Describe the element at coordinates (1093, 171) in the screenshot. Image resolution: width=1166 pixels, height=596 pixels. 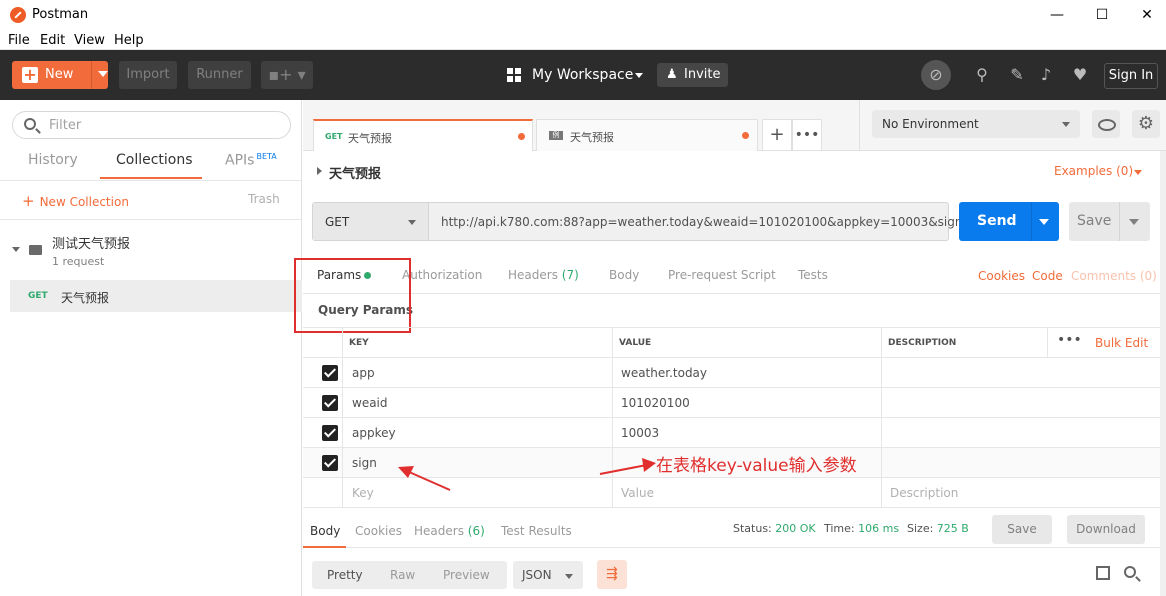
I see `examples-dropdown: Examples (0)` at that location.